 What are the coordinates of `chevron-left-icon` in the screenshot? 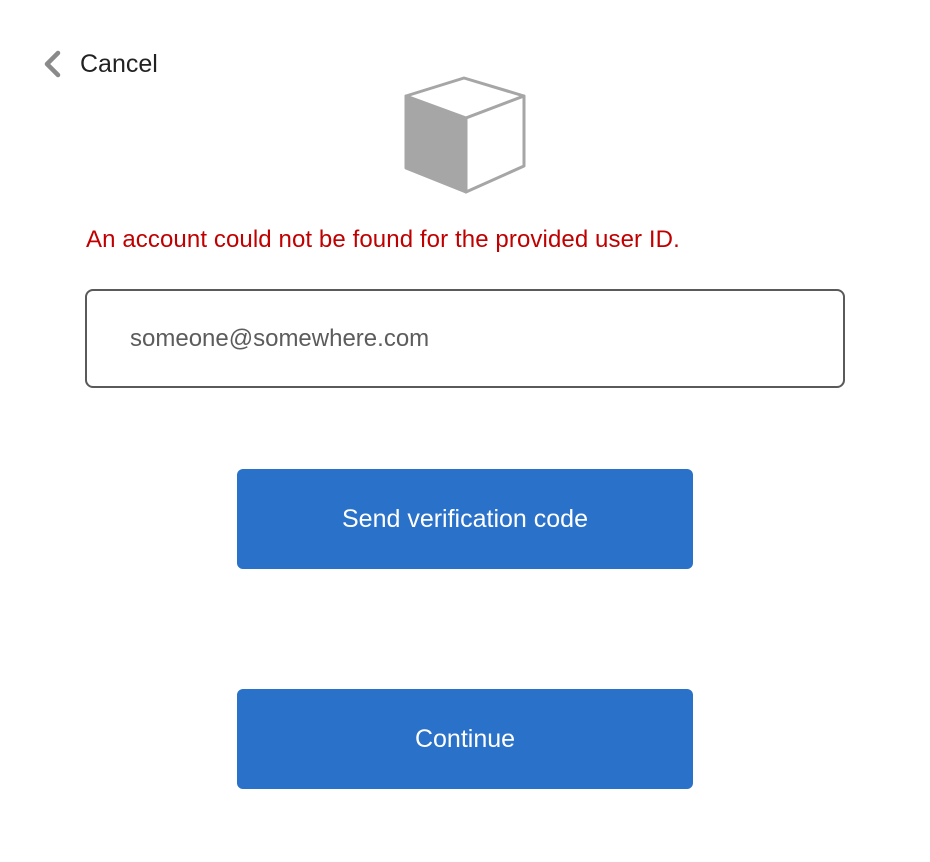 It's located at (52, 64).